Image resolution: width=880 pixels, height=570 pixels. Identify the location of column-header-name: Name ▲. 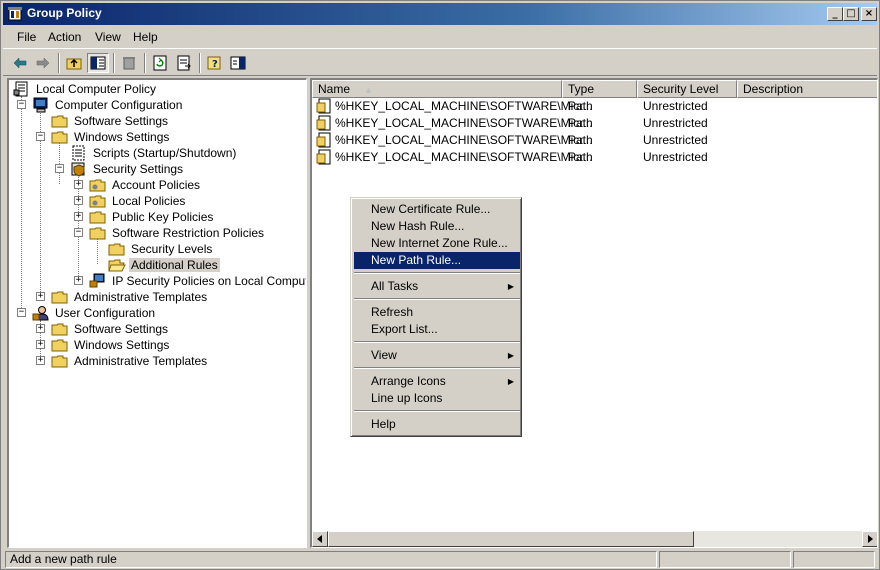
(437, 89).